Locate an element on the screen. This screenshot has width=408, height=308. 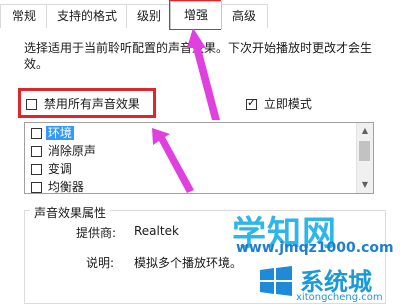
list-item-label: 消除原声 is located at coordinates (71, 151).